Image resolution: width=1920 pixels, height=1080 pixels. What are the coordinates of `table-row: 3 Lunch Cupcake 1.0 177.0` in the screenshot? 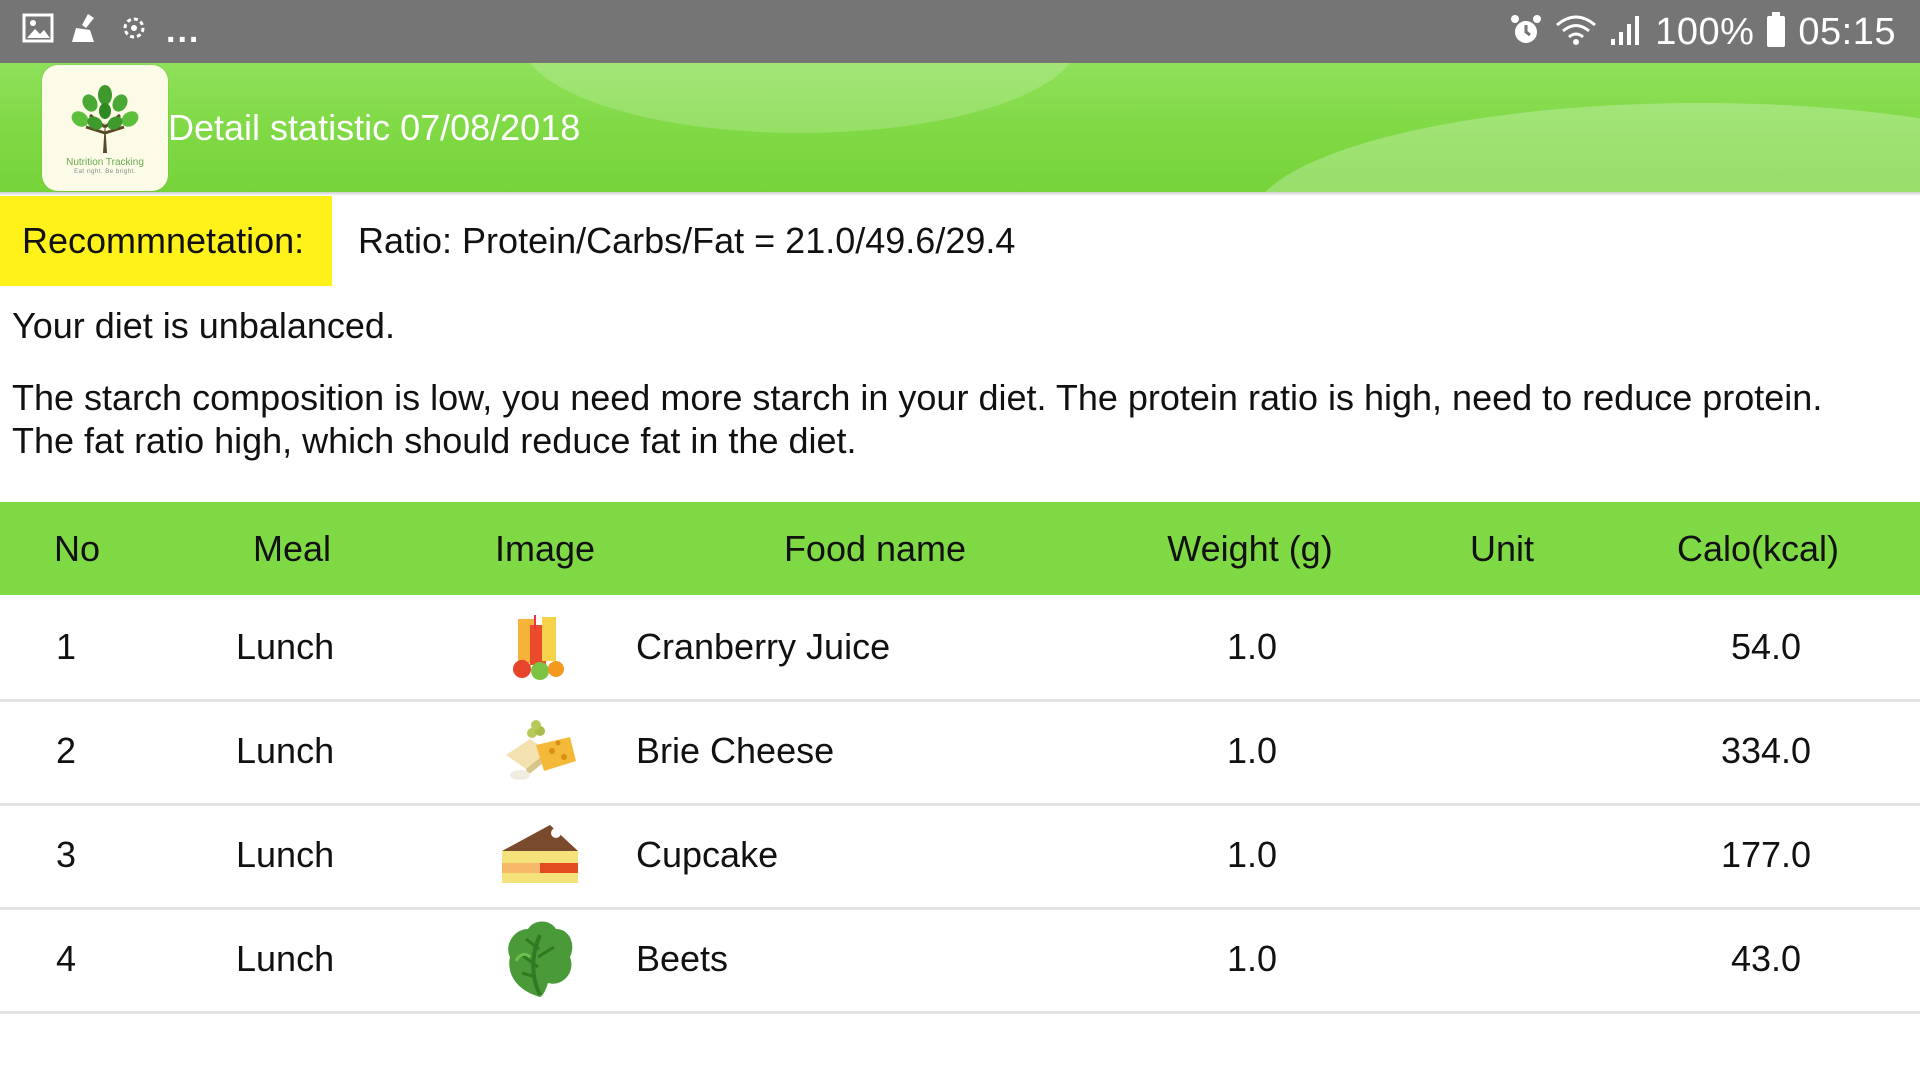 It's located at (960, 856).